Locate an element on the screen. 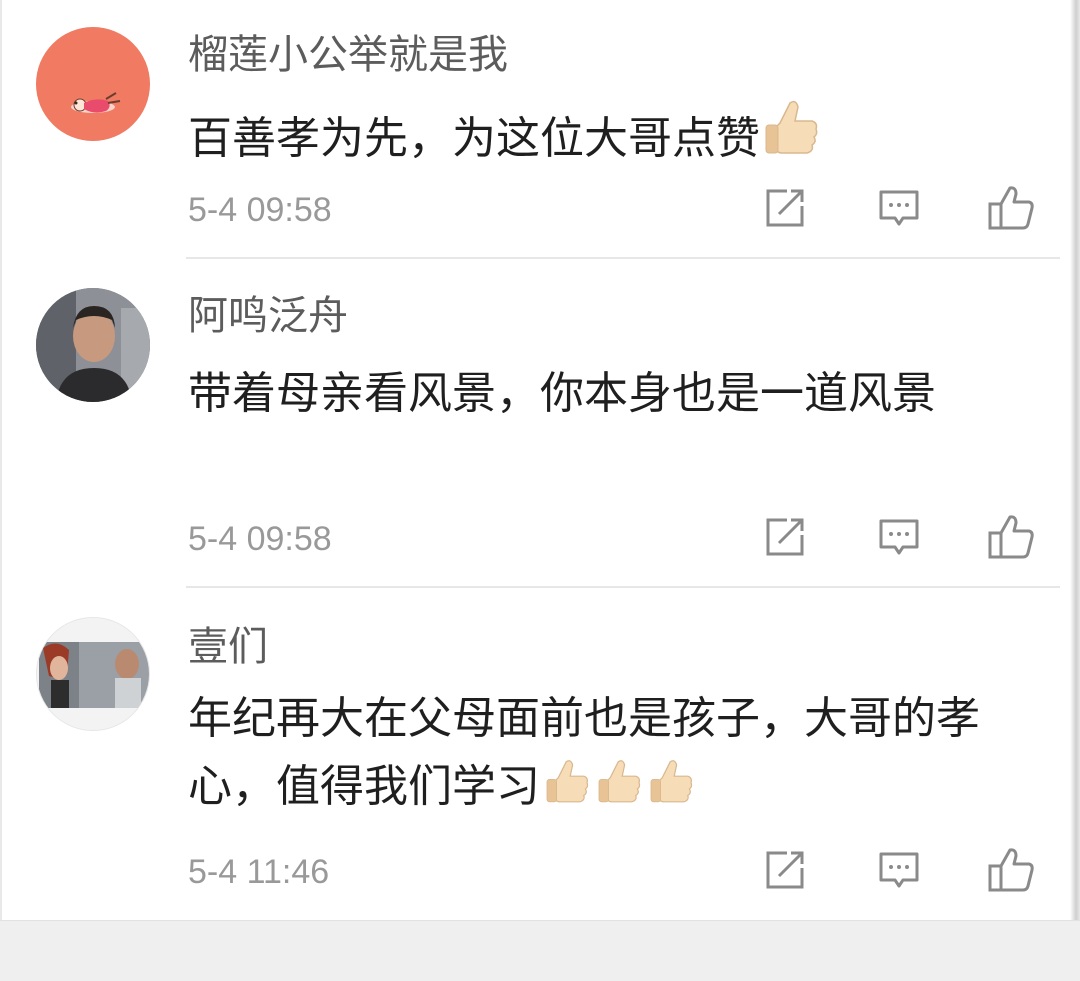  comment-actions is located at coordinates (900, 870).